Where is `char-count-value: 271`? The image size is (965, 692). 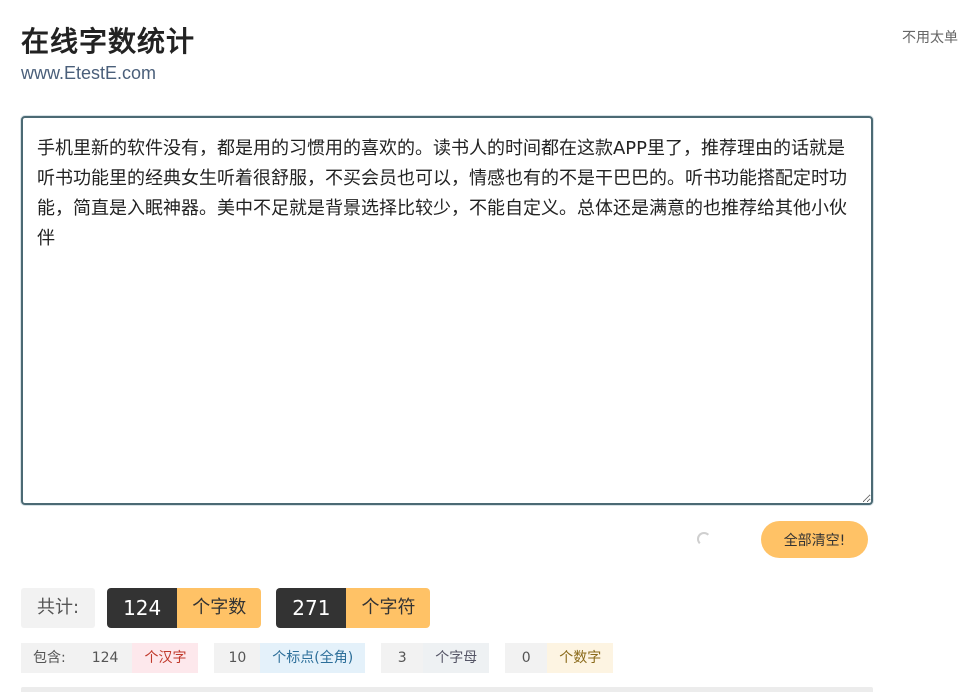 char-count-value: 271 is located at coordinates (311, 608).